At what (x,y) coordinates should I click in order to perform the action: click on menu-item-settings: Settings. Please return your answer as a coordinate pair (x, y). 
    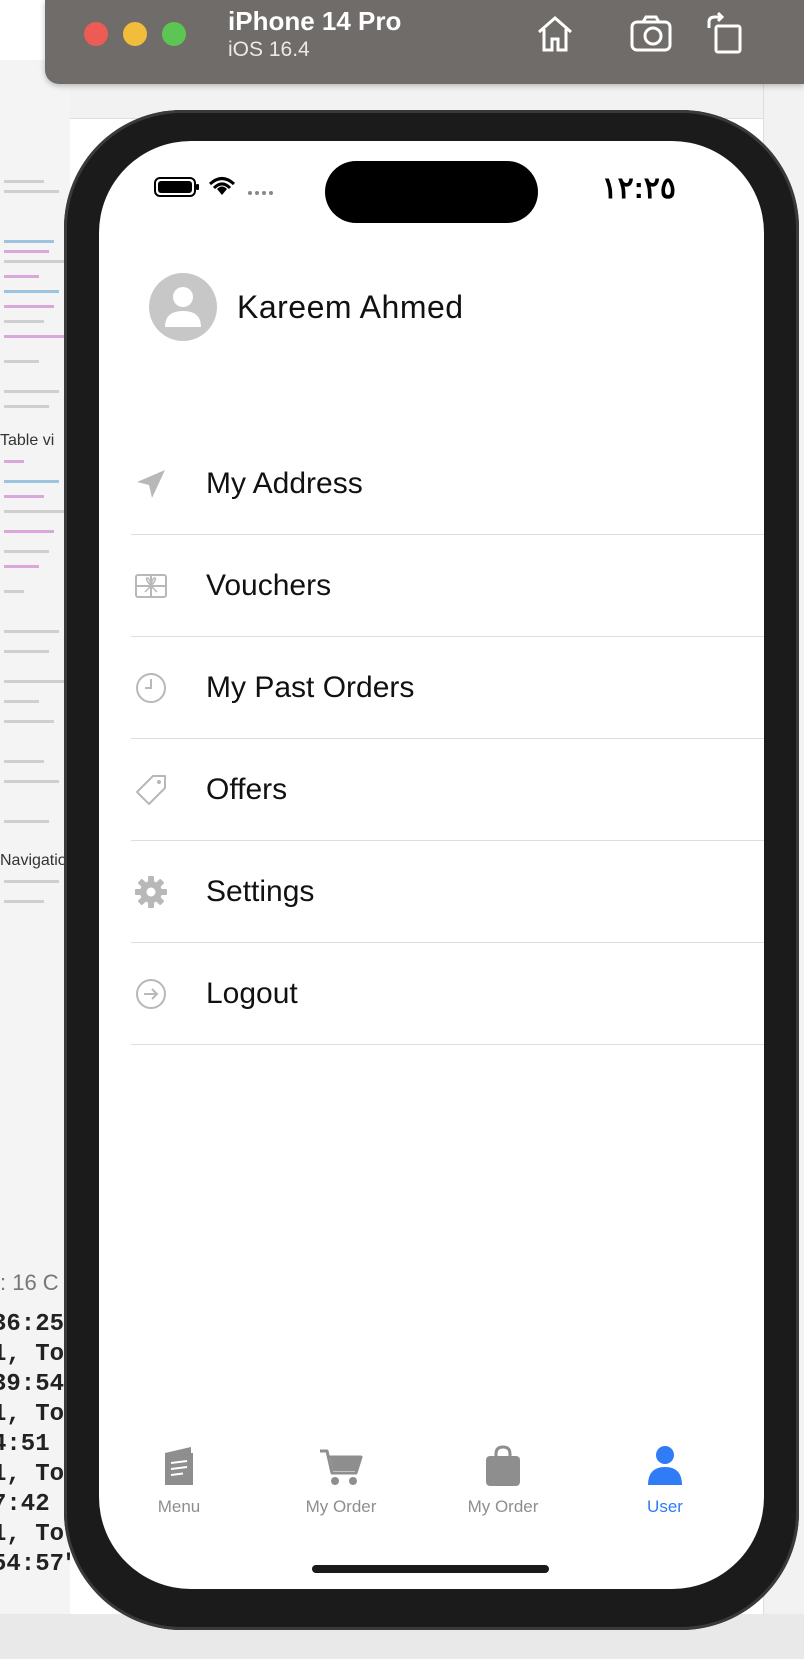
    Looking at the image, I should click on (447, 892).